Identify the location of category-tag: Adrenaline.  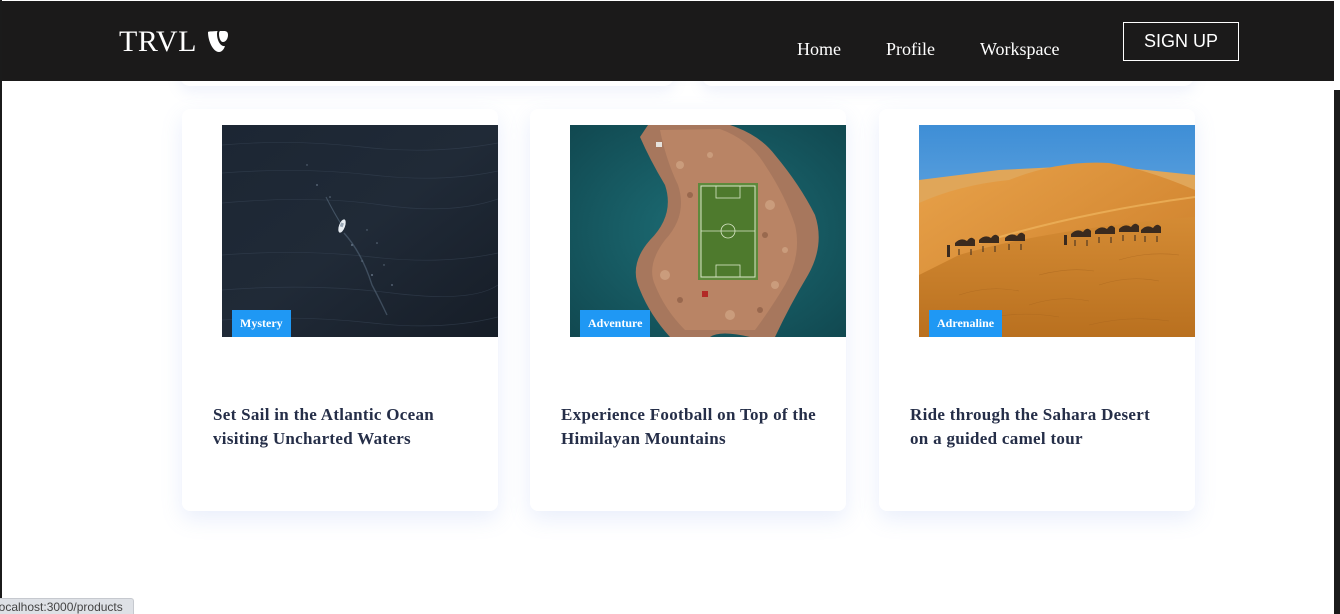
(966, 323).